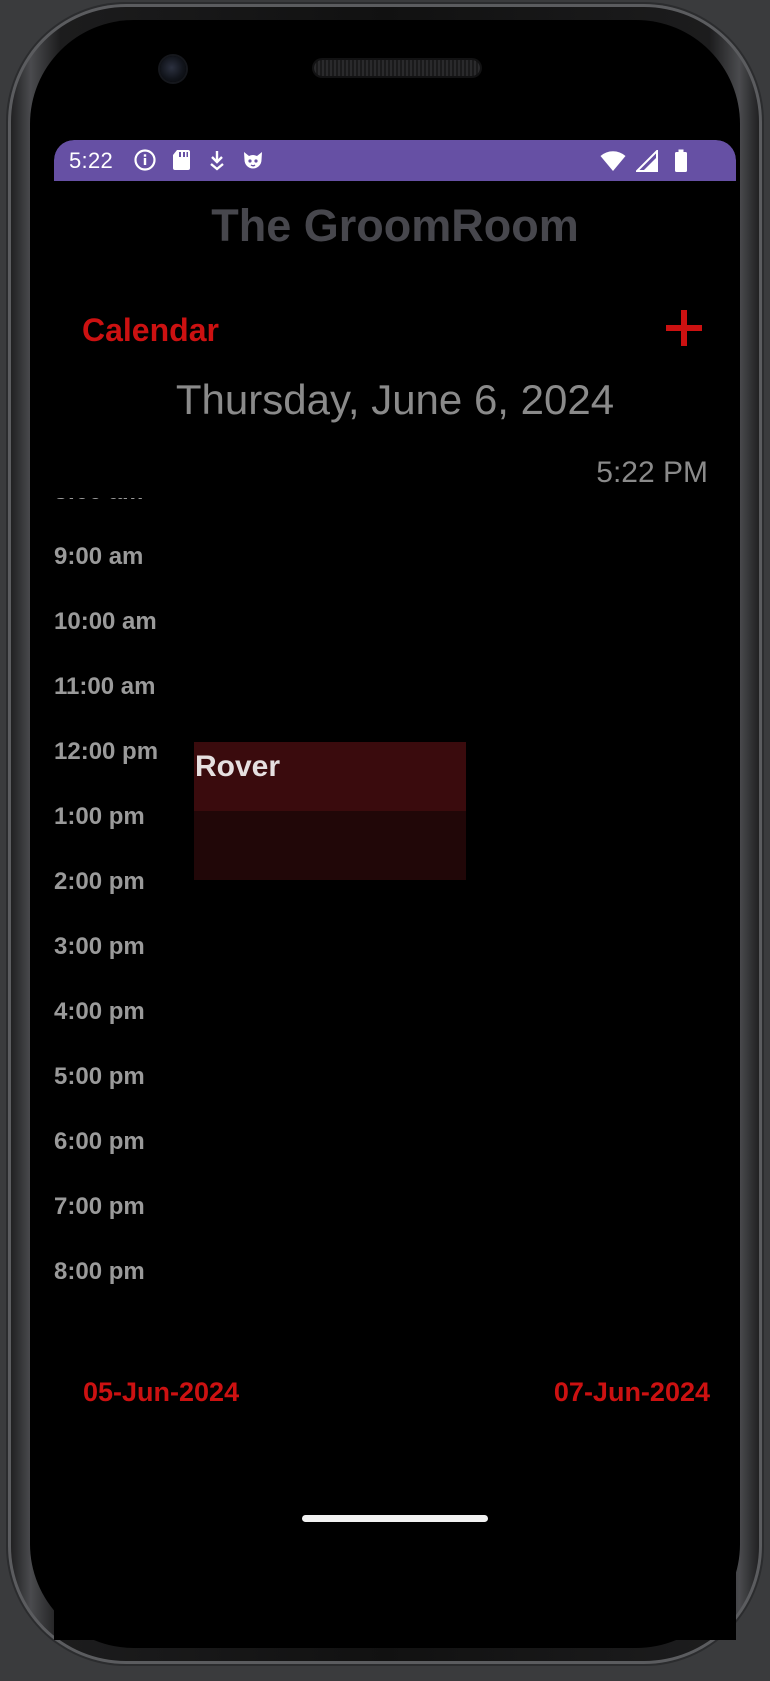  What do you see at coordinates (145, 160) in the screenshot?
I see `info-icon` at bounding box center [145, 160].